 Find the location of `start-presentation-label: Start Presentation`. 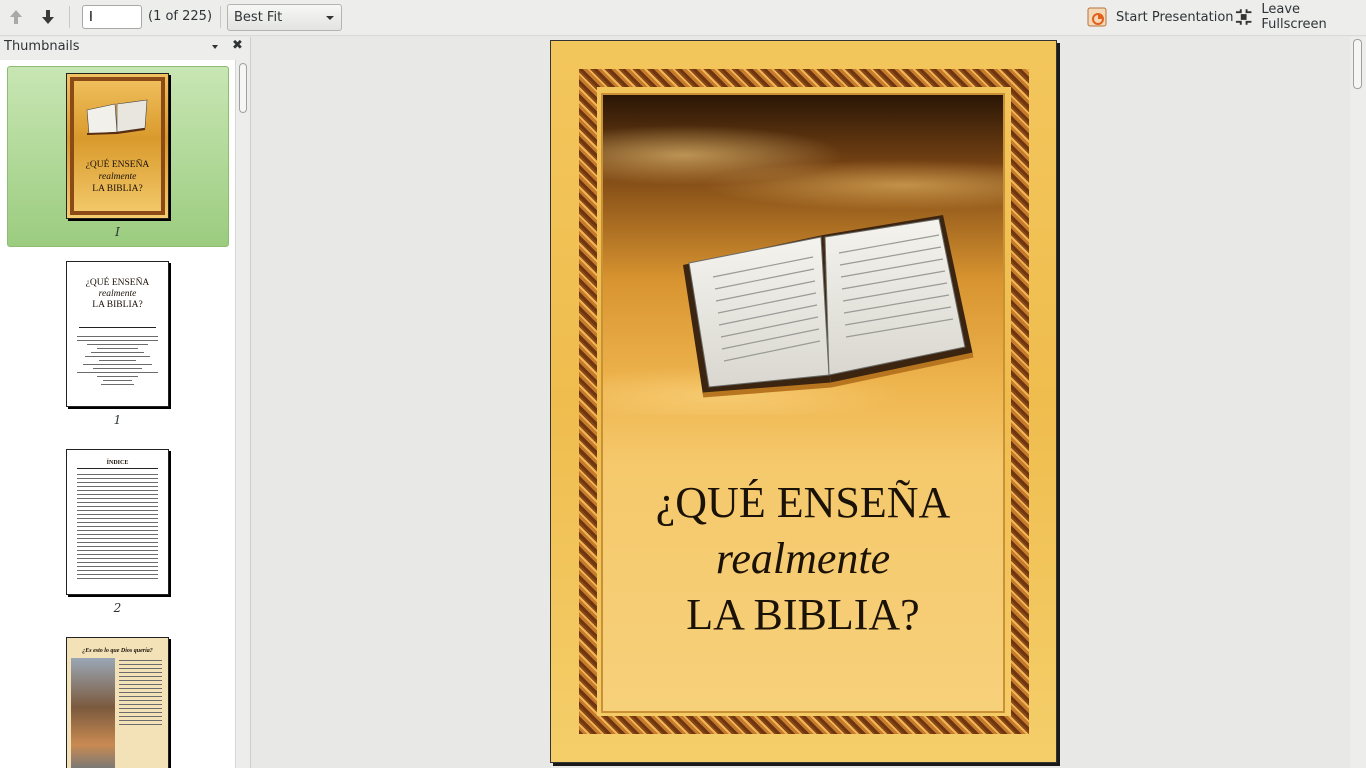

start-presentation-label: Start Presentation is located at coordinates (1175, 17).